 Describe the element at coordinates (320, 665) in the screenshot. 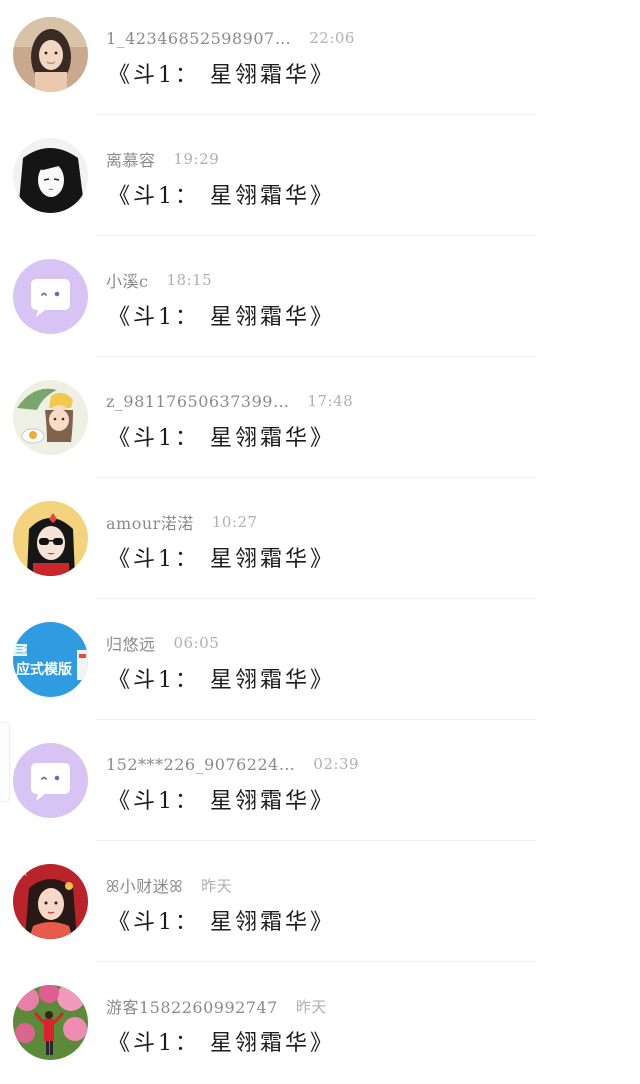

I see `message-row: 三九网 应式模版 归悠远 06:05 《斗1： 星翎霜华》` at that location.